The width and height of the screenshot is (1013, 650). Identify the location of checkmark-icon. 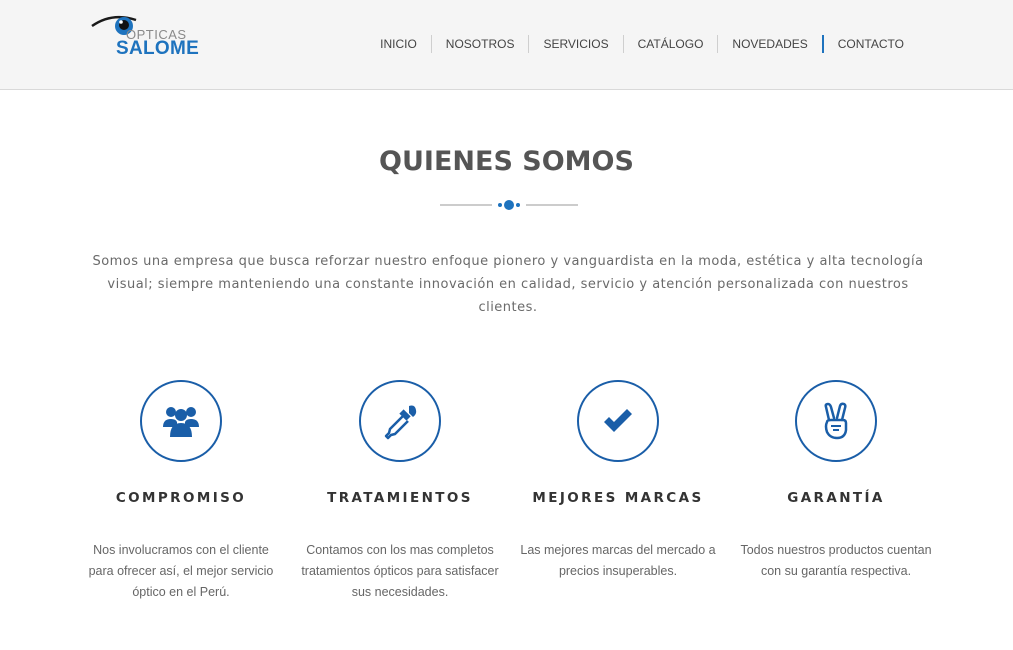
(618, 420).